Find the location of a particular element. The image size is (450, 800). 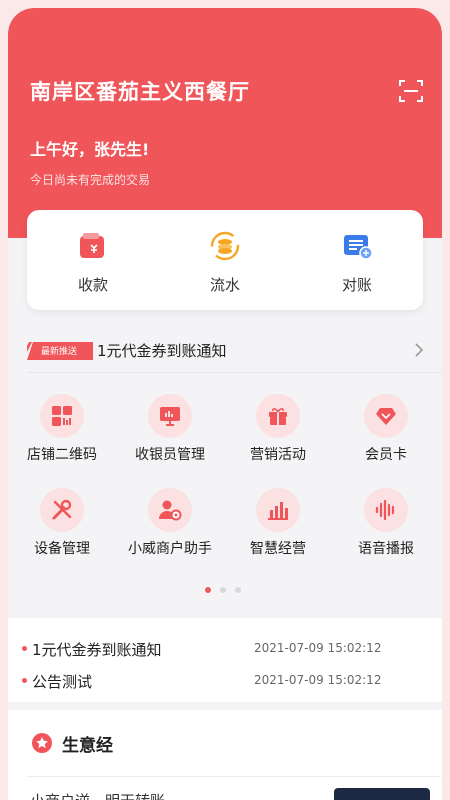

quick-actions-card: 收款 流水 对账 is located at coordinates (225, 260).